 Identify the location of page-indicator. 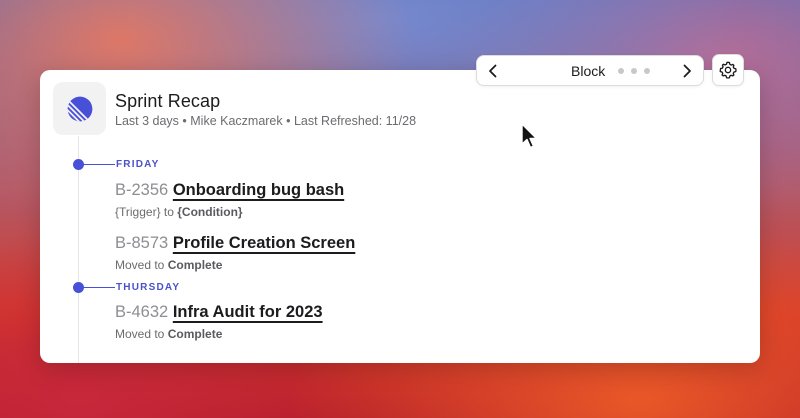
(634, 71).